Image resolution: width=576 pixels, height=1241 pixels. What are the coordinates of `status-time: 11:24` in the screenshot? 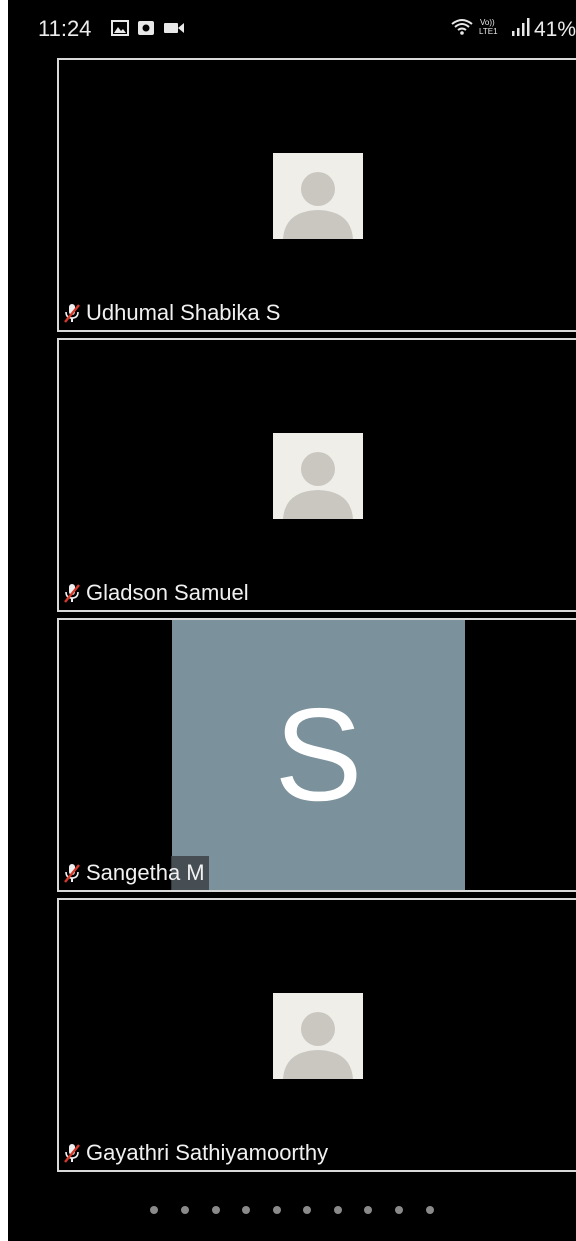 It's located at (65, 28).